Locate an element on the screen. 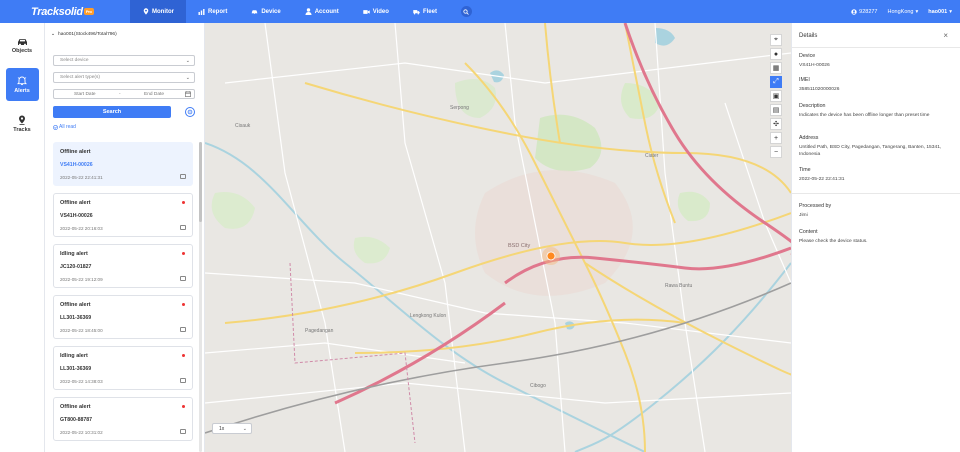 The height and width of the screenshot is (452, 960). alert-device: VS41H-00026 is located at coordinates (76, 216).